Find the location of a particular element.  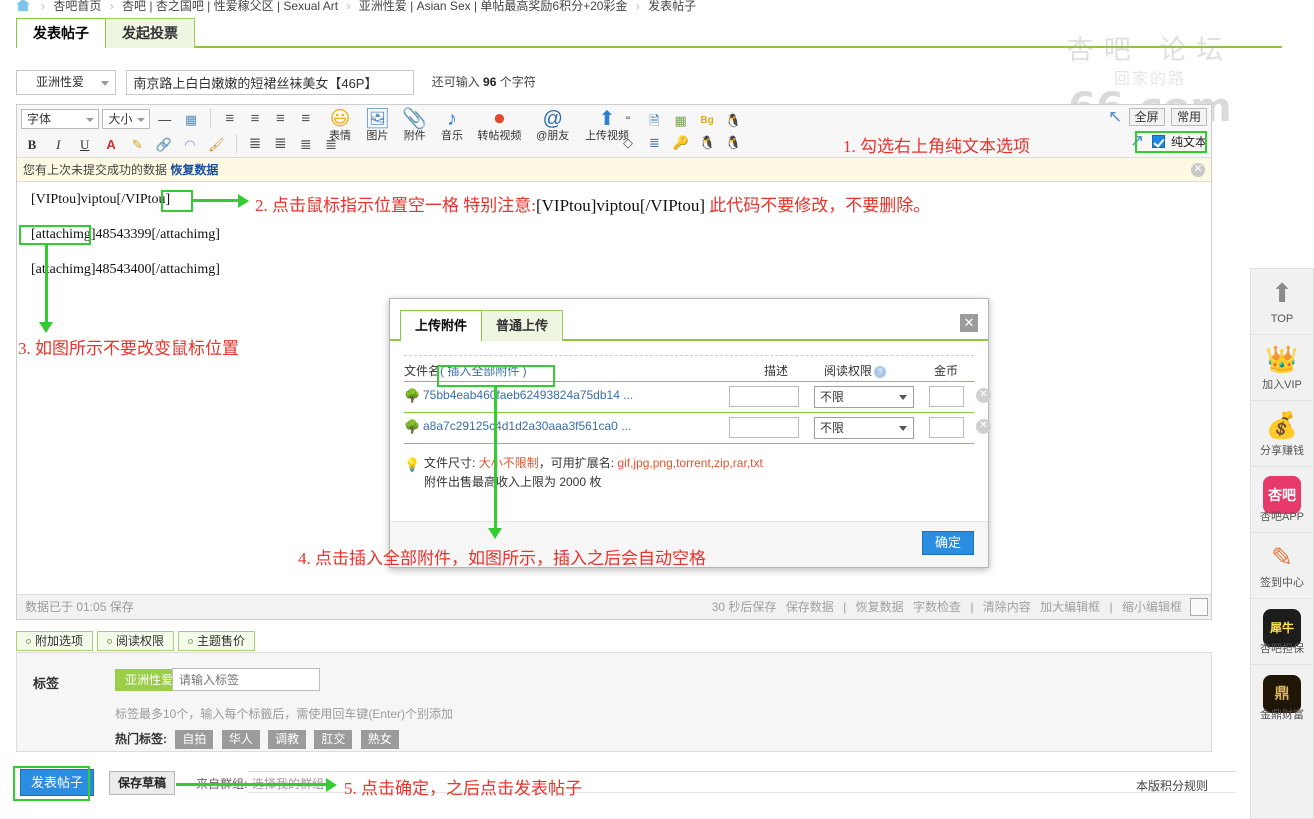

status-clear-content: 清除内容 is located at coordinates (1007, 607).